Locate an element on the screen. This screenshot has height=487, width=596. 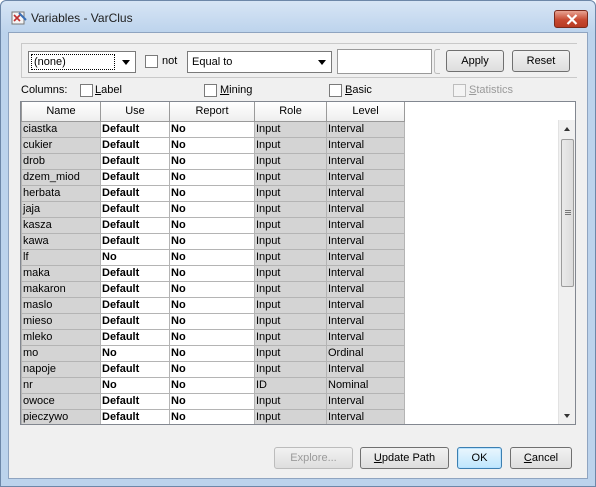
table-row: pieczywo Default No Input Interval is located at coordinates (213, 416).